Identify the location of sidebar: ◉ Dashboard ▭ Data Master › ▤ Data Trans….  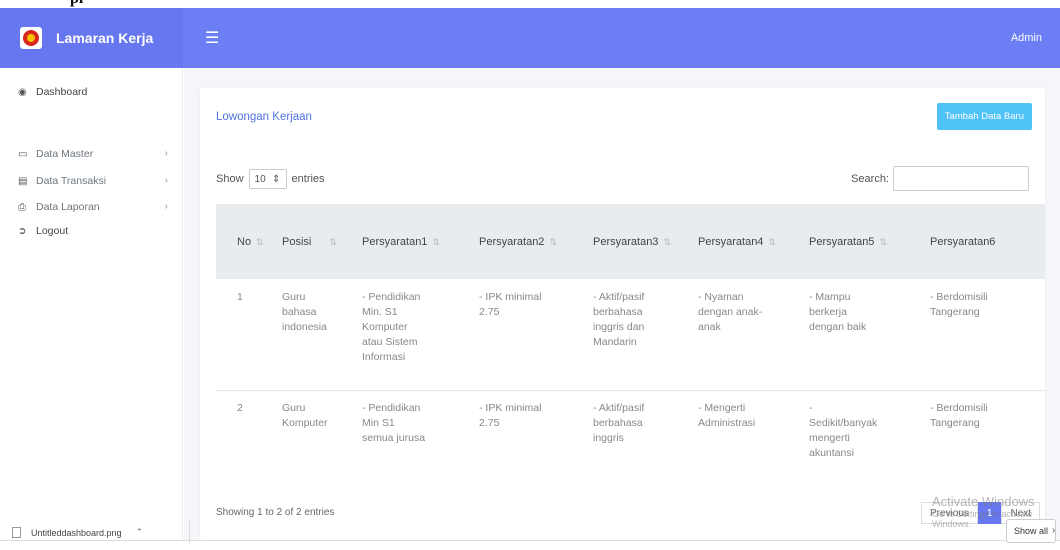
(91, 304).